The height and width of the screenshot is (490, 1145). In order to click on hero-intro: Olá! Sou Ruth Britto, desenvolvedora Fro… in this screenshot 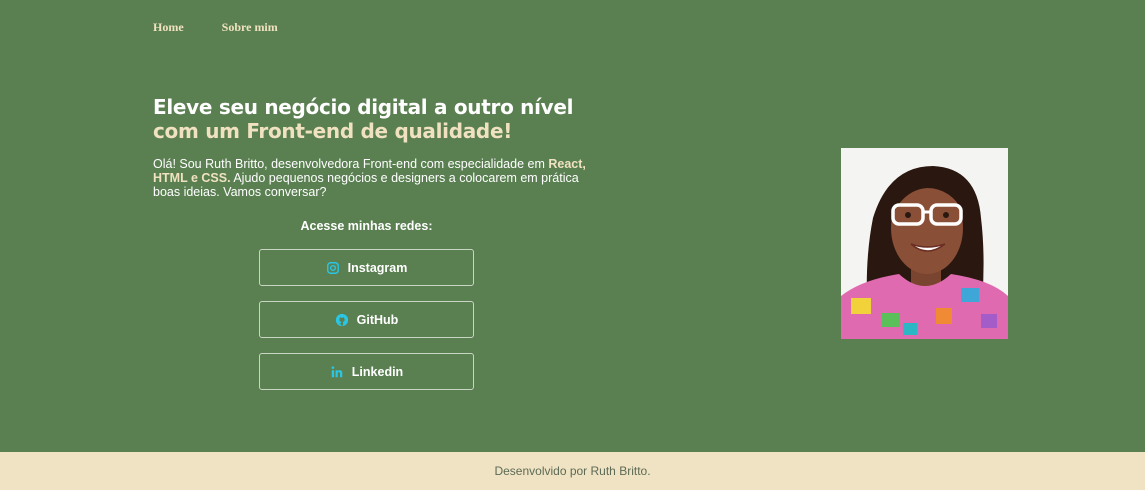, I will do `click(373, 178)`.